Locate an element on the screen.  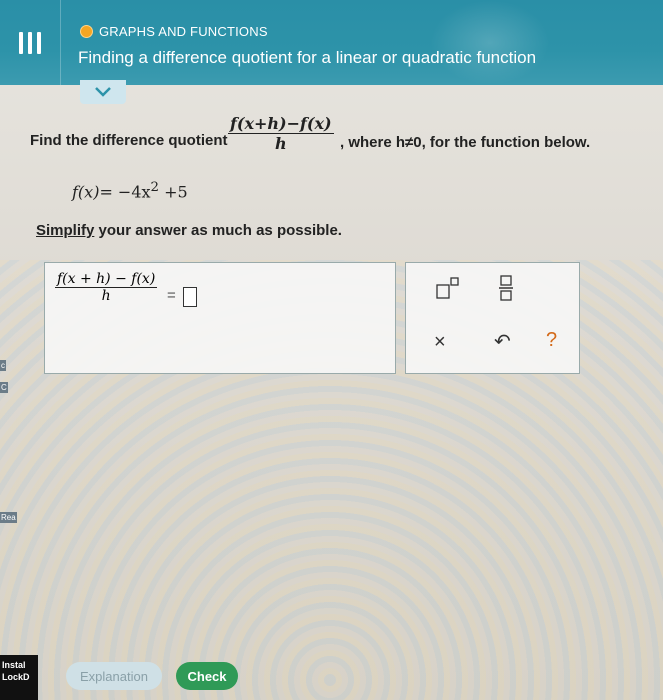
answer-input is located at coordinates (190, 297).